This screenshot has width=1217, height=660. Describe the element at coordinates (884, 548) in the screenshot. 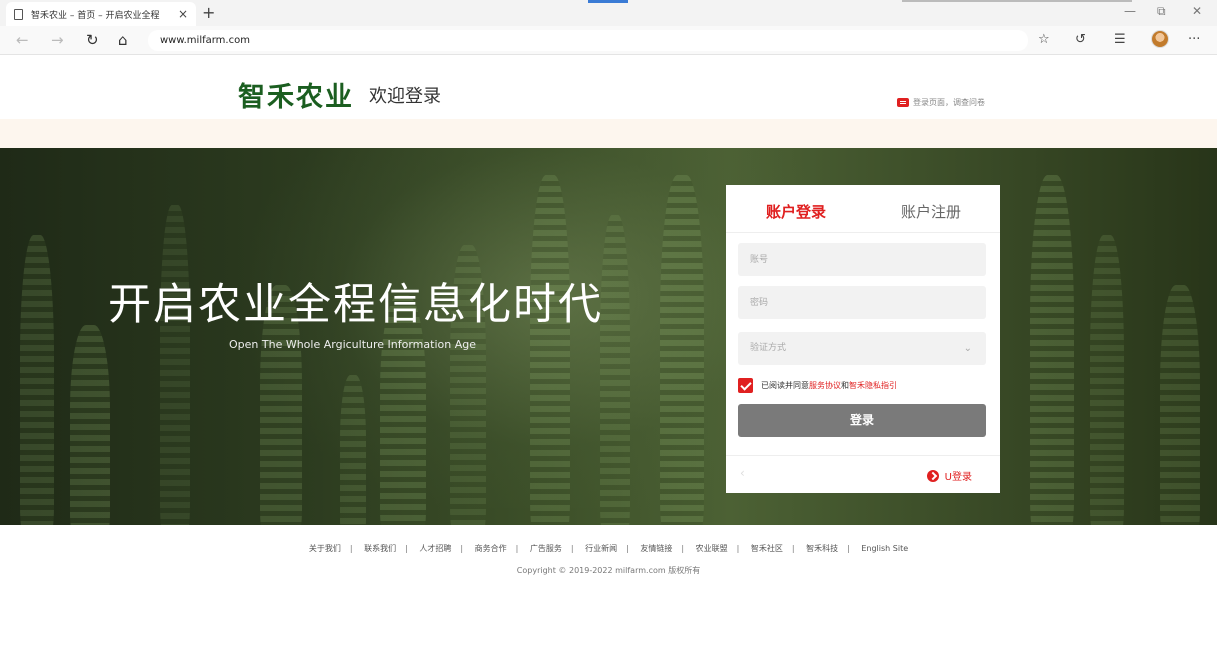

I see `footer-link: English Site` at that location.